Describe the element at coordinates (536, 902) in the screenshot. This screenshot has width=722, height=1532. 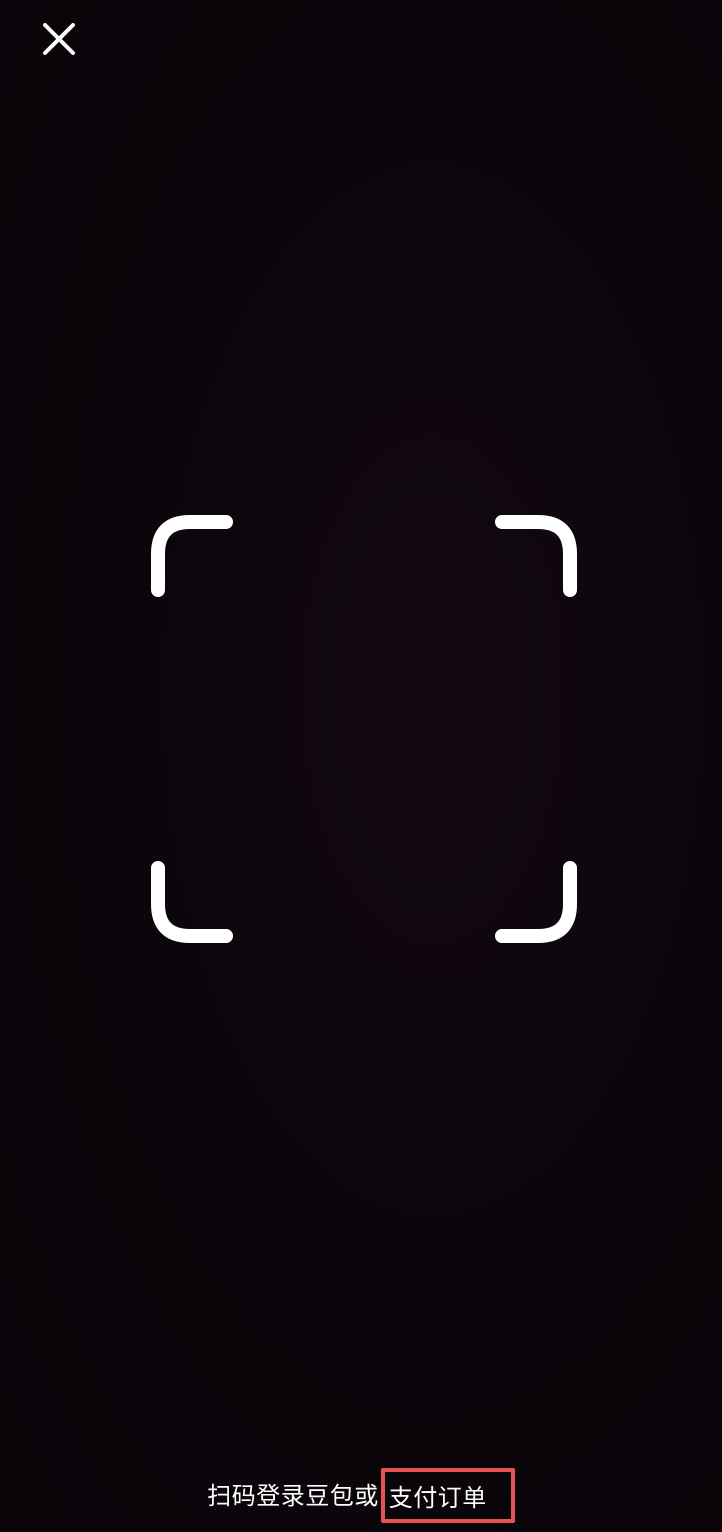
I see `scan-corner-bottom-right-icon` at that location.